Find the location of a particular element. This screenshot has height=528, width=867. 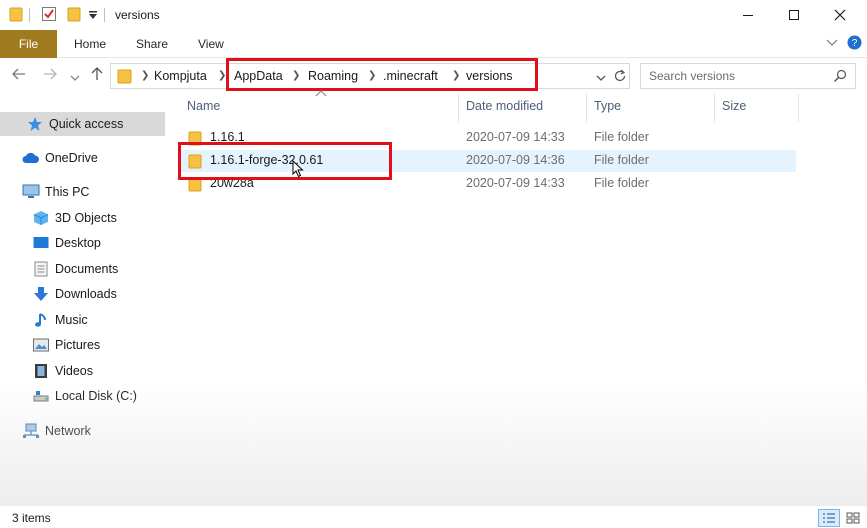

sidebar-item-documents: Documents is located at coordinates (82, 269).